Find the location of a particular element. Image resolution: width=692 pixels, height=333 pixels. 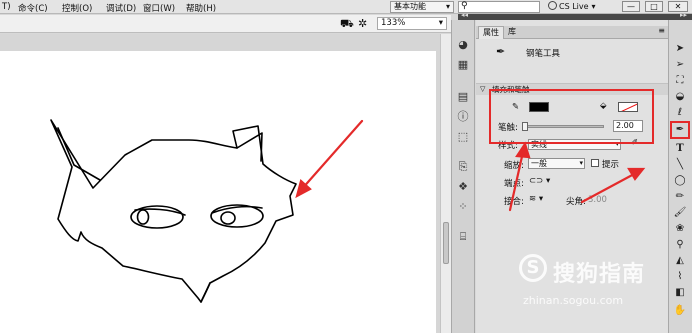

cat-pupil-left is located at coordinates (143, 217).